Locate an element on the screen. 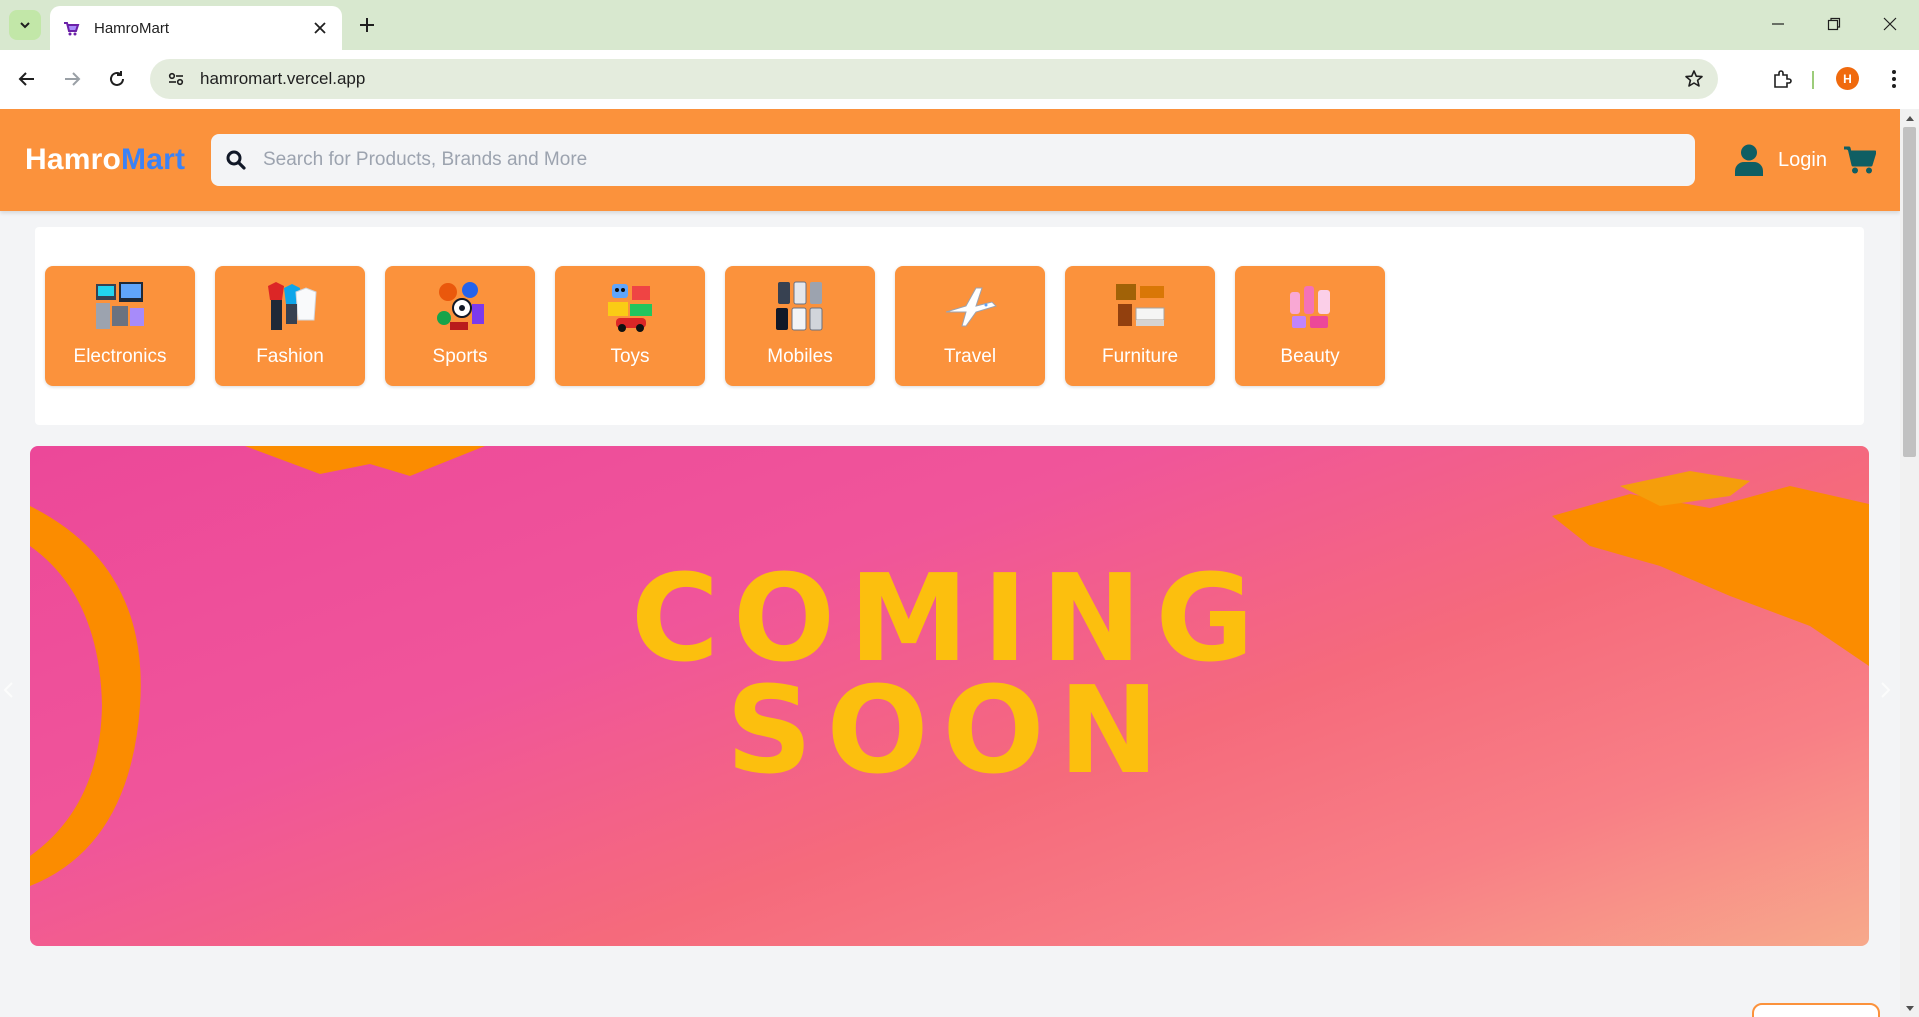 The width and height of the screenshot is (1919, 1017). category-label: Mobiles is located at coordinates (800, 356).